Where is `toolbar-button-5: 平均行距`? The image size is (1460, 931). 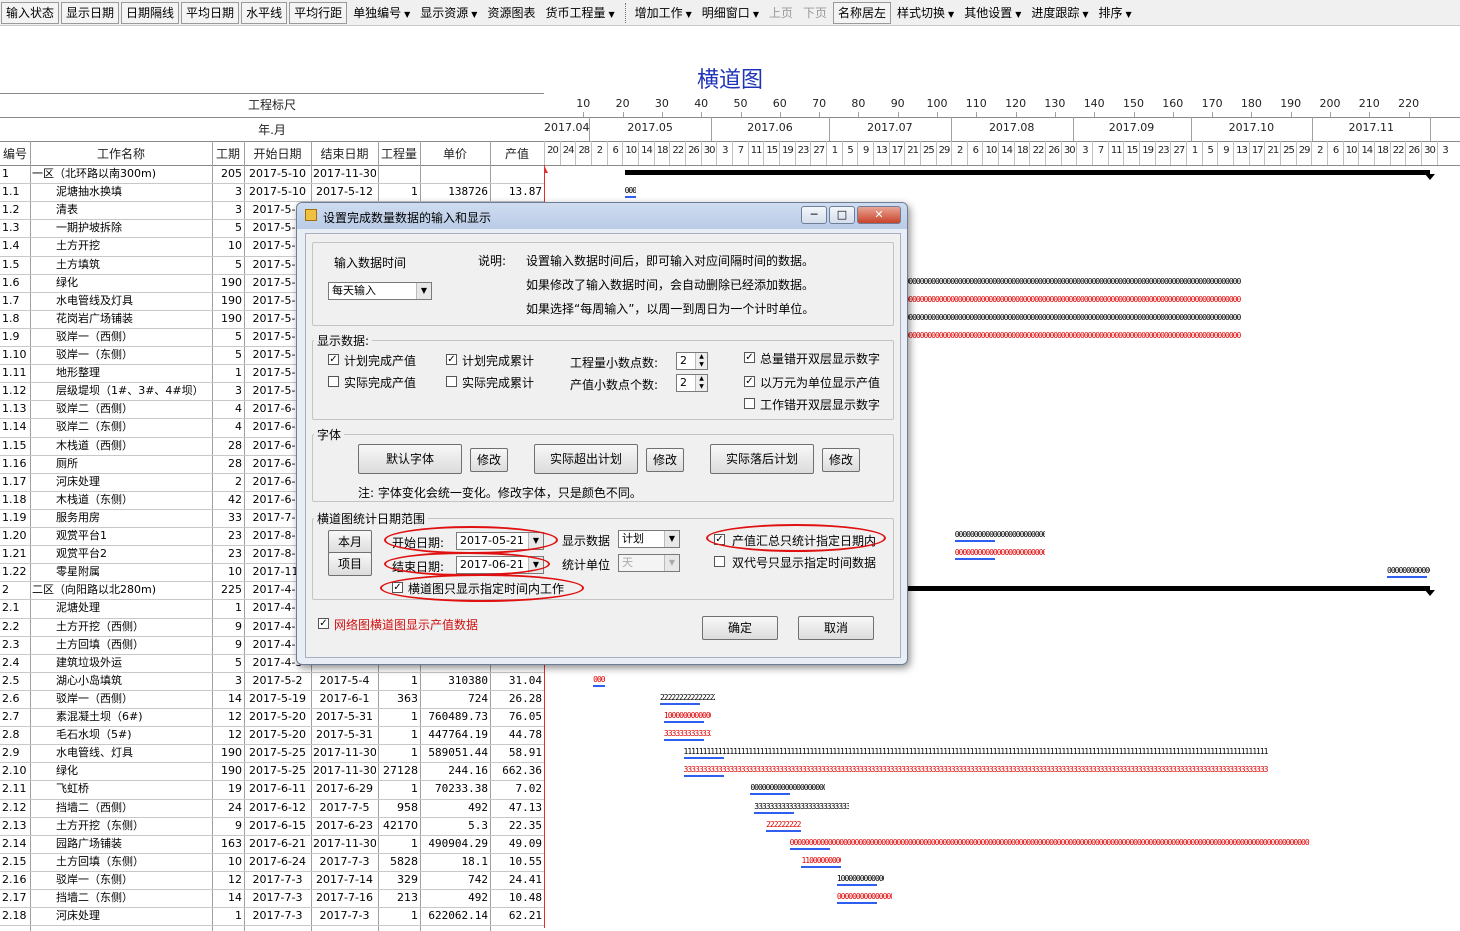 toolbar-button-5: 平均行距 is located at coordinates (318, 12).